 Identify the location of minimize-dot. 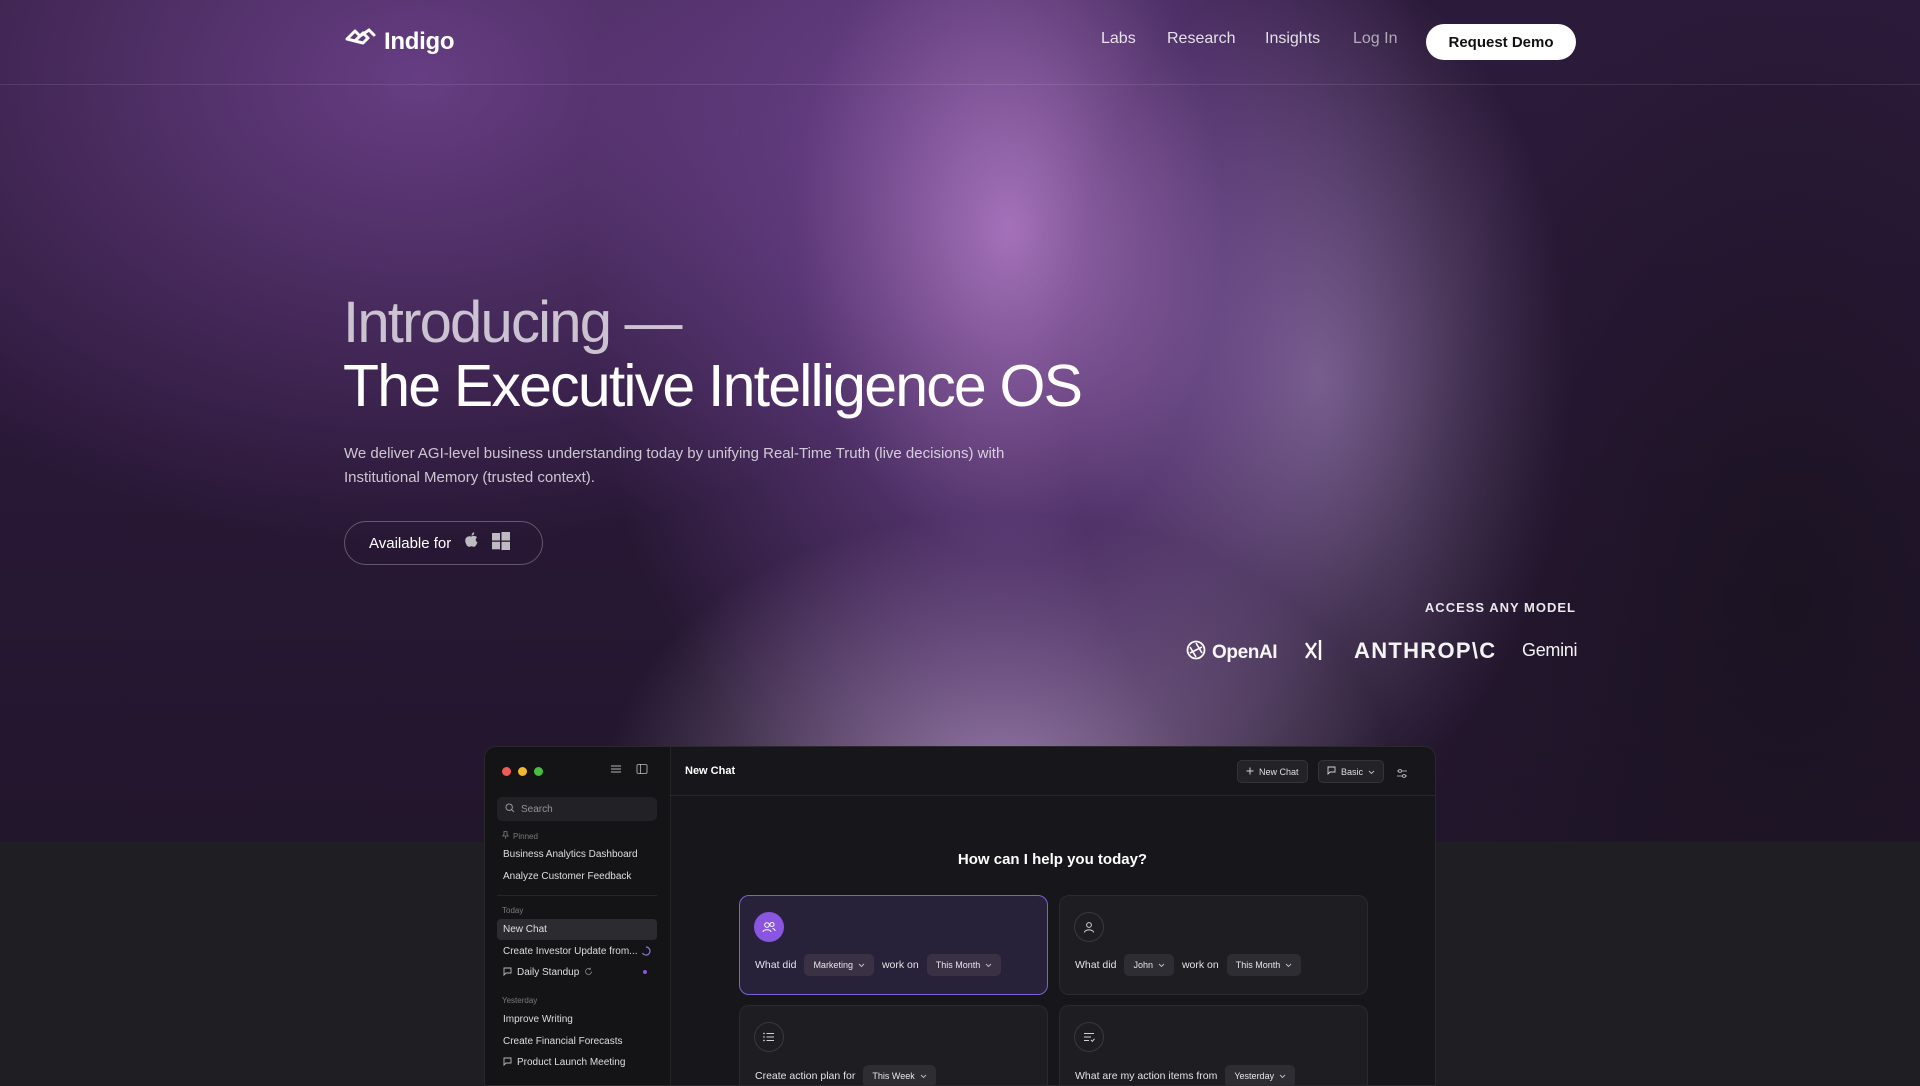
(522, 771).